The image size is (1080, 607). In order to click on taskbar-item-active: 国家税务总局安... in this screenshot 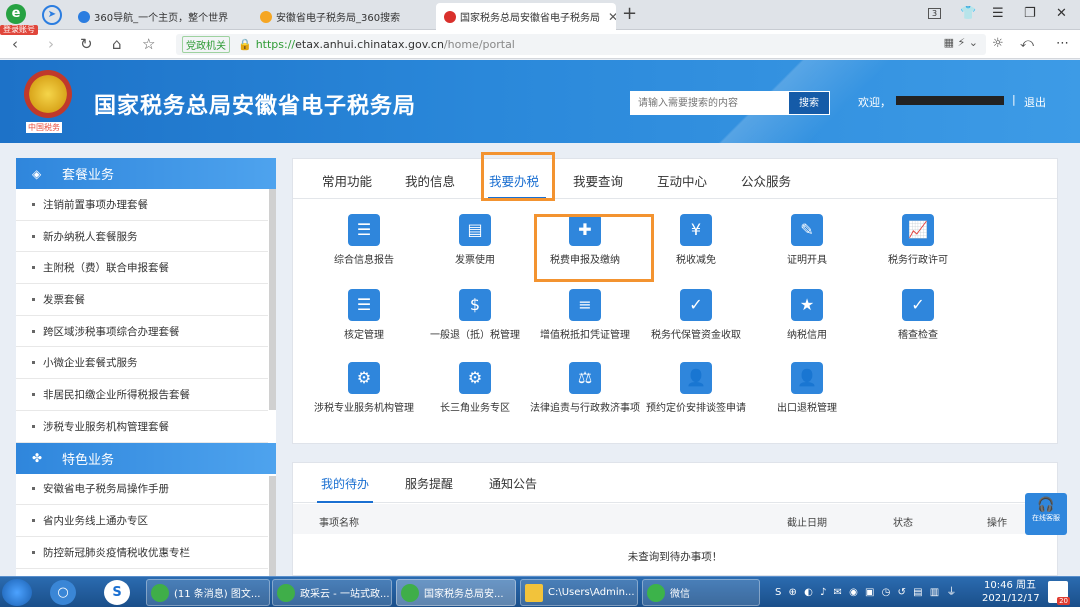, I will do `click(456, 592)`.